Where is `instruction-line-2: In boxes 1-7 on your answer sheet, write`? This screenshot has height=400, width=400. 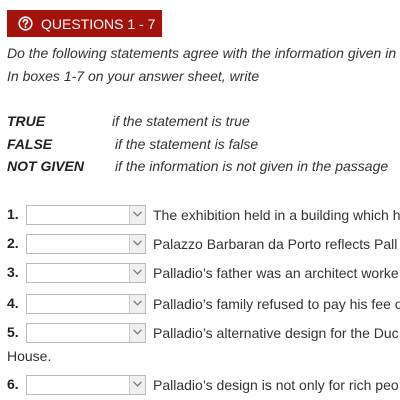 instruction-line-2: In boxes 1-7 on your answer sheet, write is located at coordinates (133, 76).